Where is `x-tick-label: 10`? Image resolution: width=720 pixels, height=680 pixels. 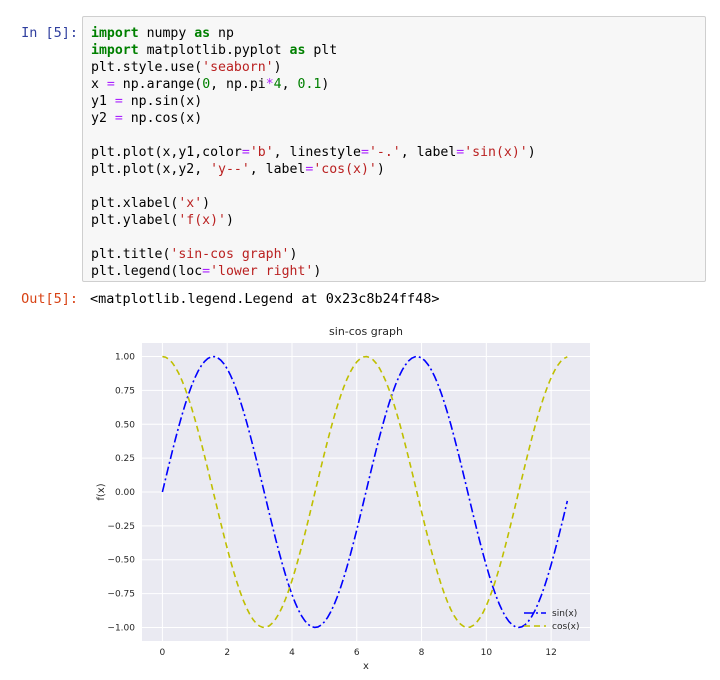
x-tick-label: 10 is located at coordinates (487, 653).